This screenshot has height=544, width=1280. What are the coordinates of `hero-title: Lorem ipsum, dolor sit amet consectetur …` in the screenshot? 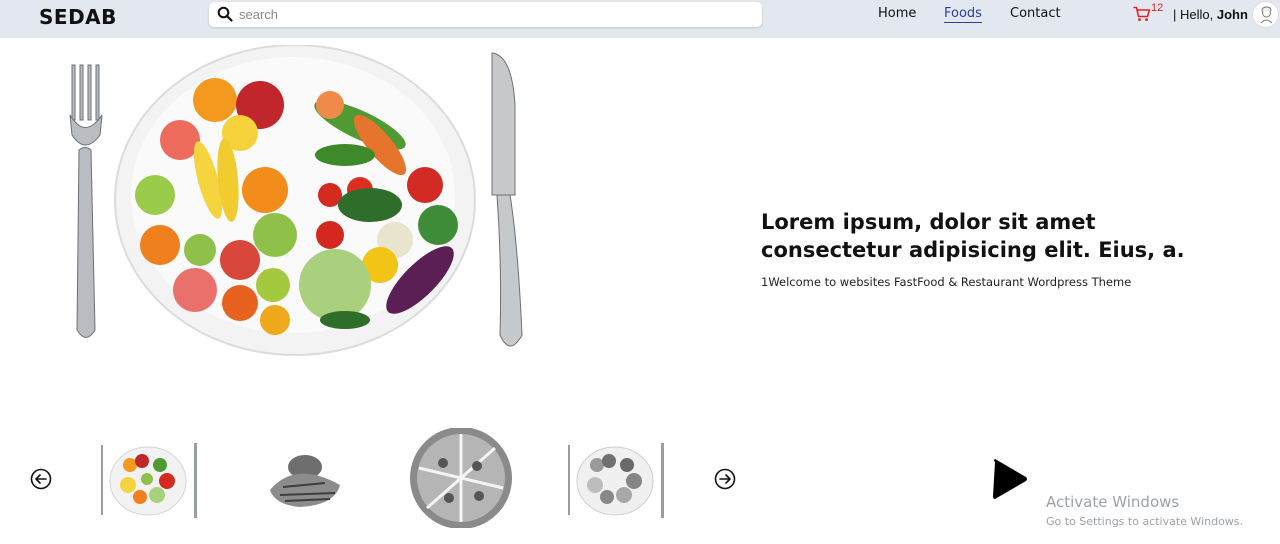 It's located at (973, 236).